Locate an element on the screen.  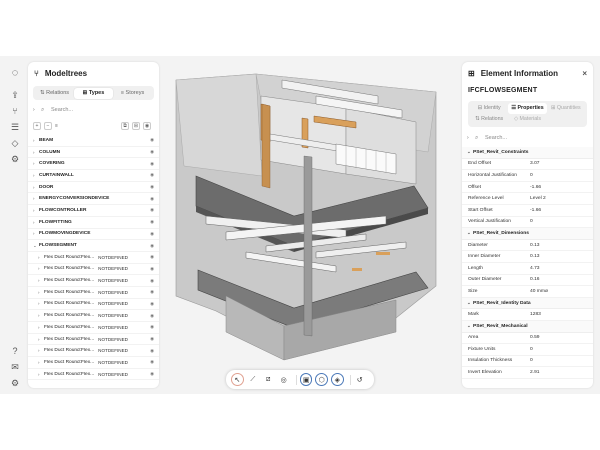
pset-header: ⌄ PSet_Revit_Constraints is located at coordinates (527, 153).